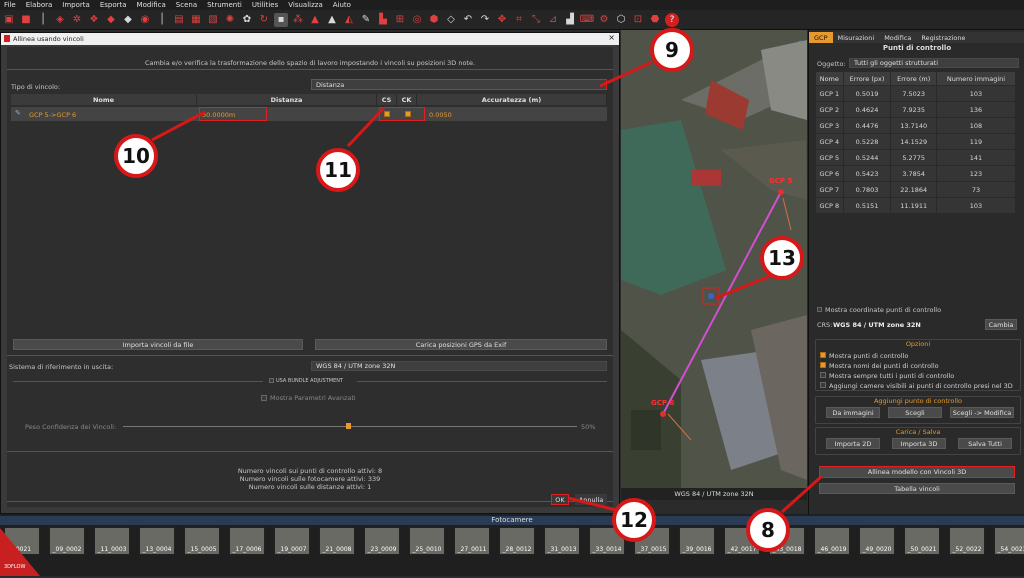 This screenshot has height=578, width=1024. I want to click on ck-checkbox, so click(408, 114).